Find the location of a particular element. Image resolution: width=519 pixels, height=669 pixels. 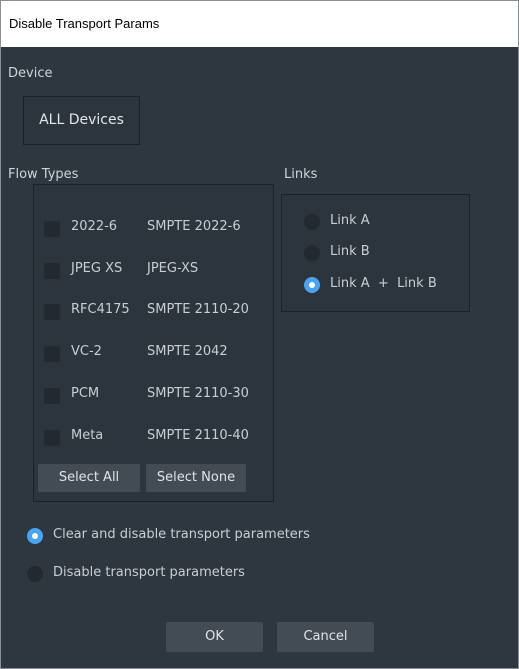

flow-type-name: SMPTE 2110-40 is located at coordinates (198, 435).